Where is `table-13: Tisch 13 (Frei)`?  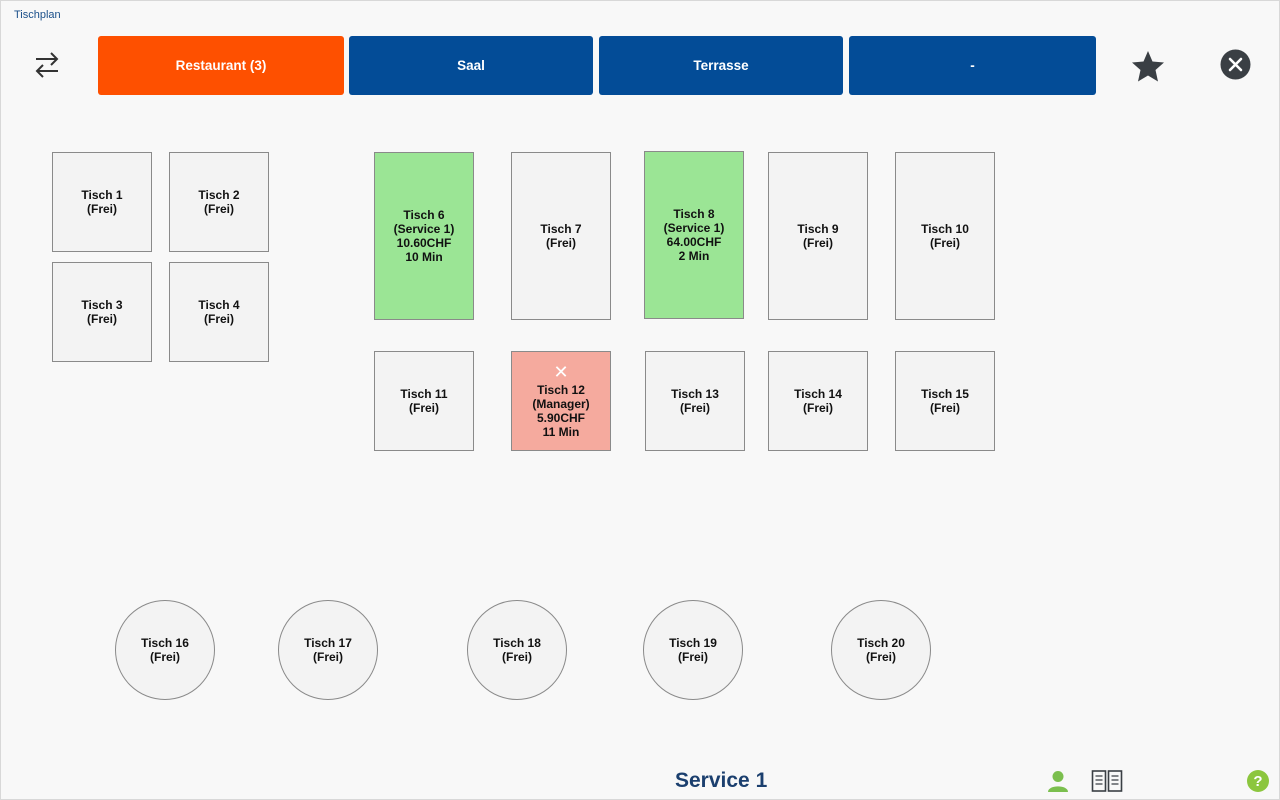
table-13: Tisch 13 (Frei) is located at coordinates (695, 401).